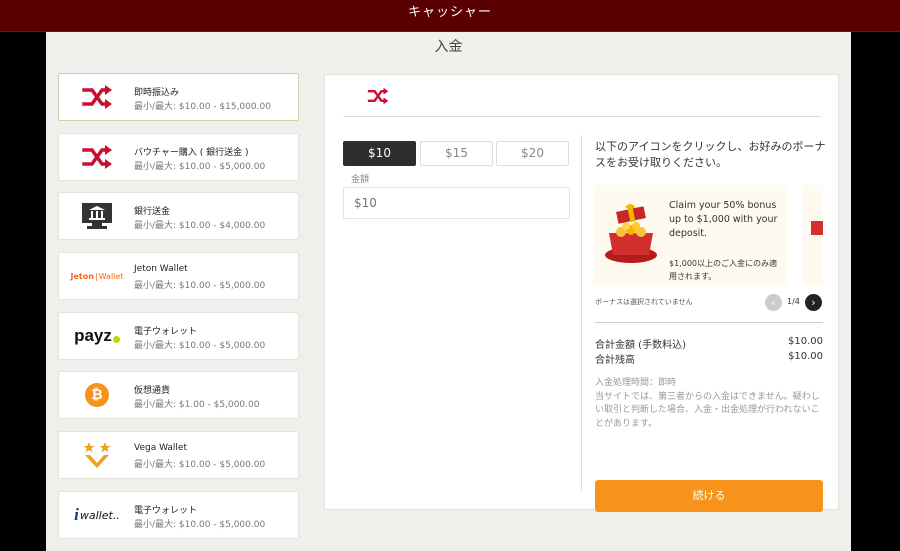 The image size is (900, 551). What do you see at coordinates (532, 153) in the screenshot?
I see `amount-option-20: $20` at bounding box center [532, 153].